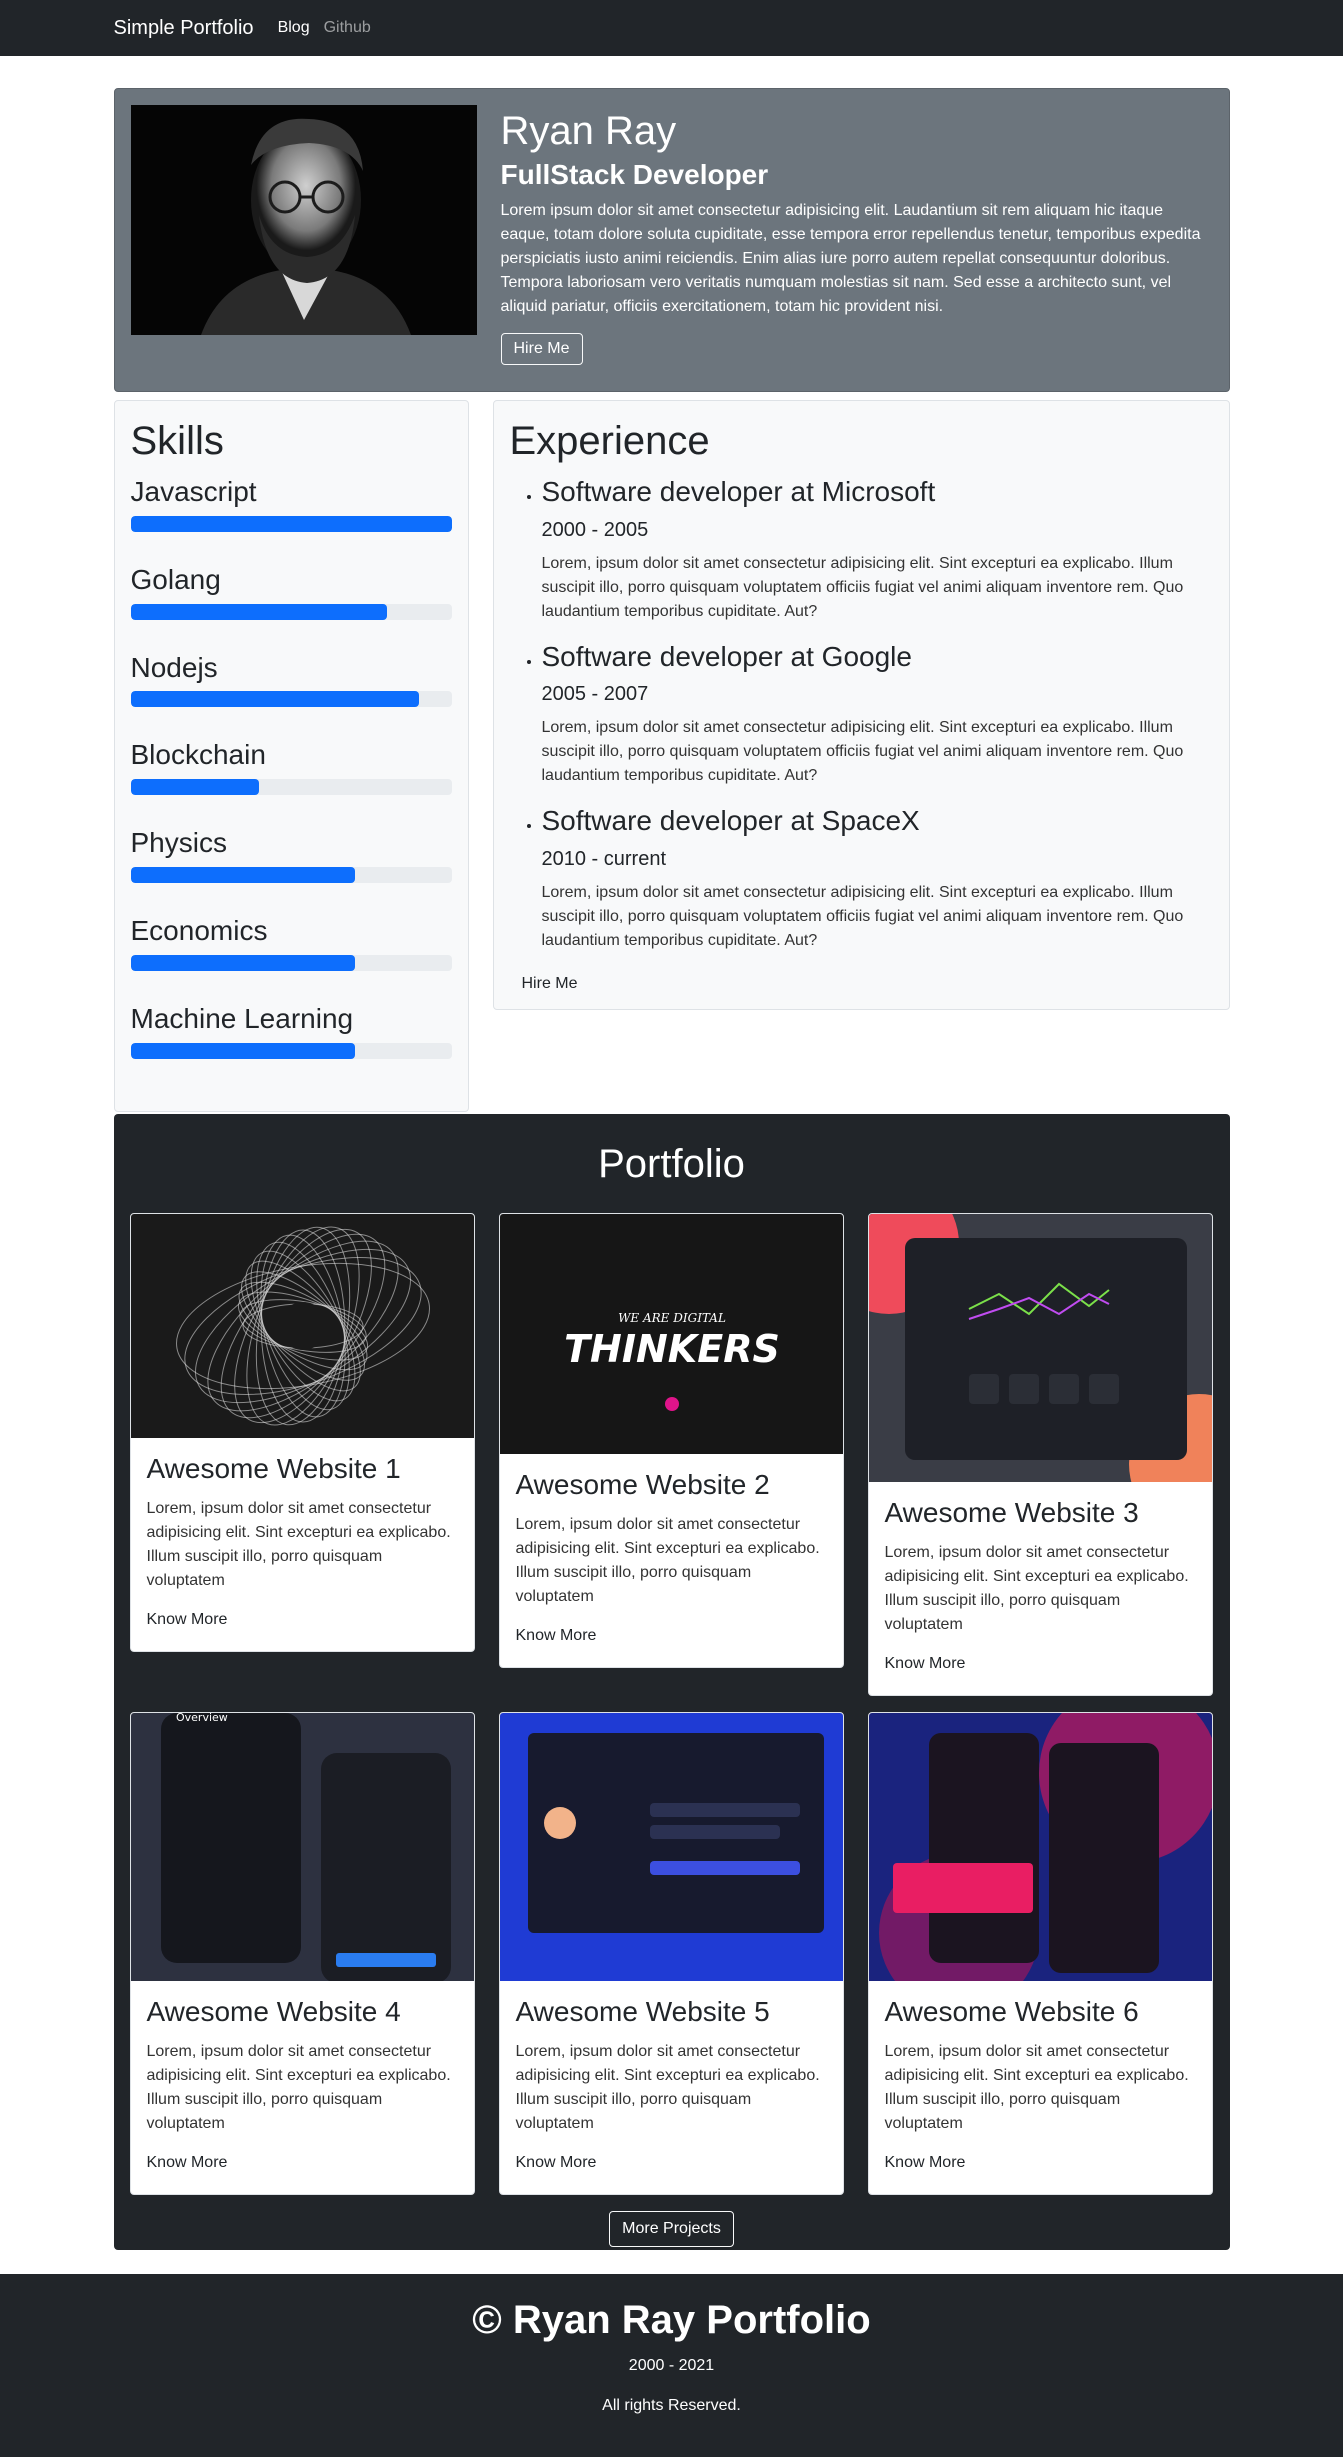 The image size is (1343, 2458). What do you see at coordinates (177, 441) in the screenshot?
I see `skills-title: Skills` at bounding box center [177, 441].